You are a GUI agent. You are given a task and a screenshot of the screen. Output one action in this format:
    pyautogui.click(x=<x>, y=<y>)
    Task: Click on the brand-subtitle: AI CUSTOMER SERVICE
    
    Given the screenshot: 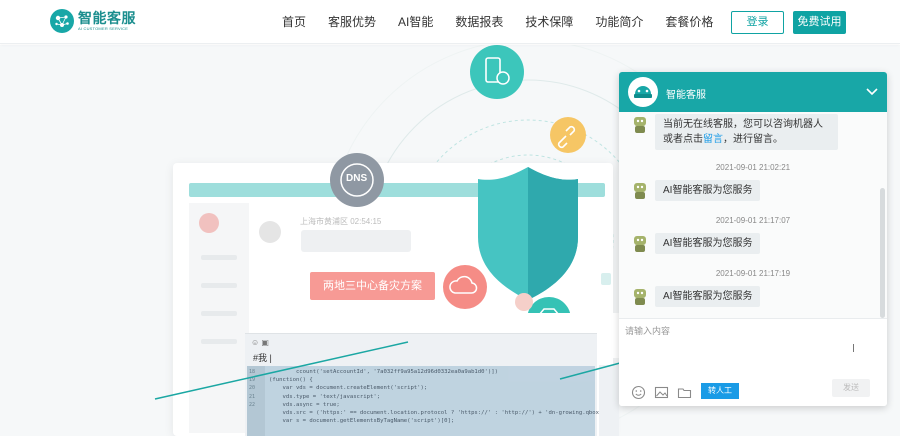 What is the action you would take?
    pyautogui.click(x=103, y=28)
    